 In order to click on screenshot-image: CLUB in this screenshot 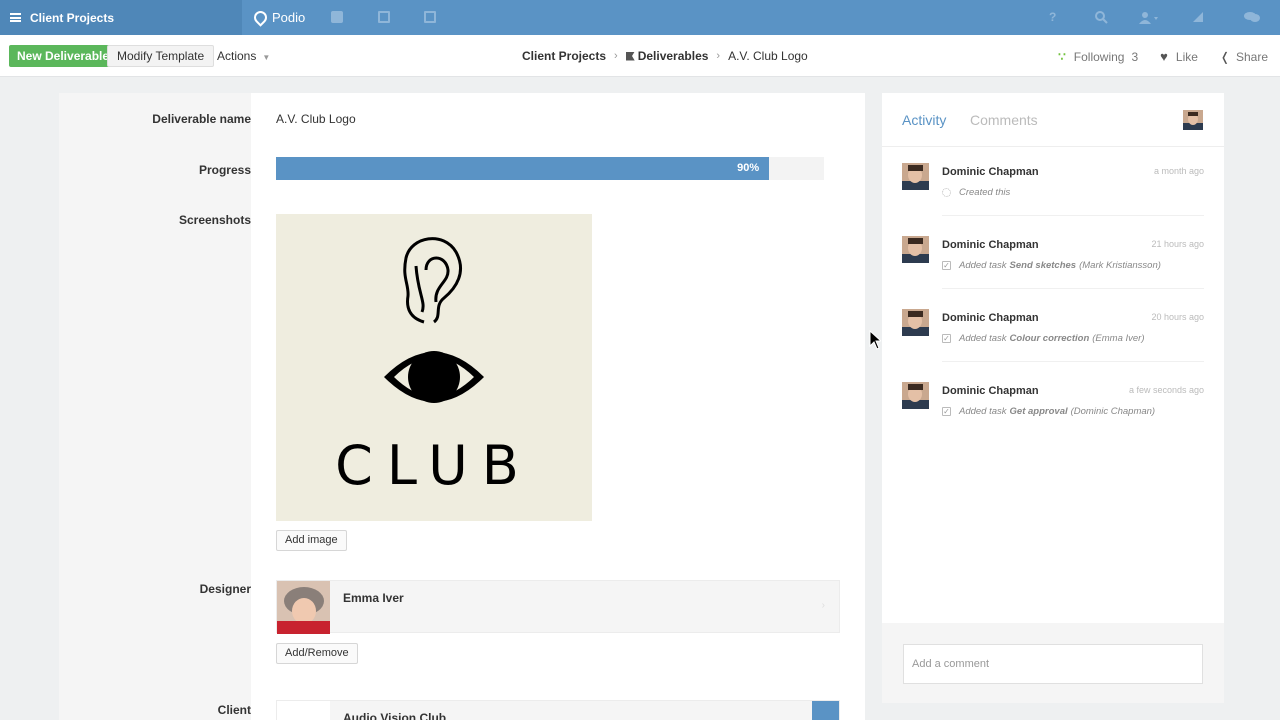, I will do `click(434, 367)`.